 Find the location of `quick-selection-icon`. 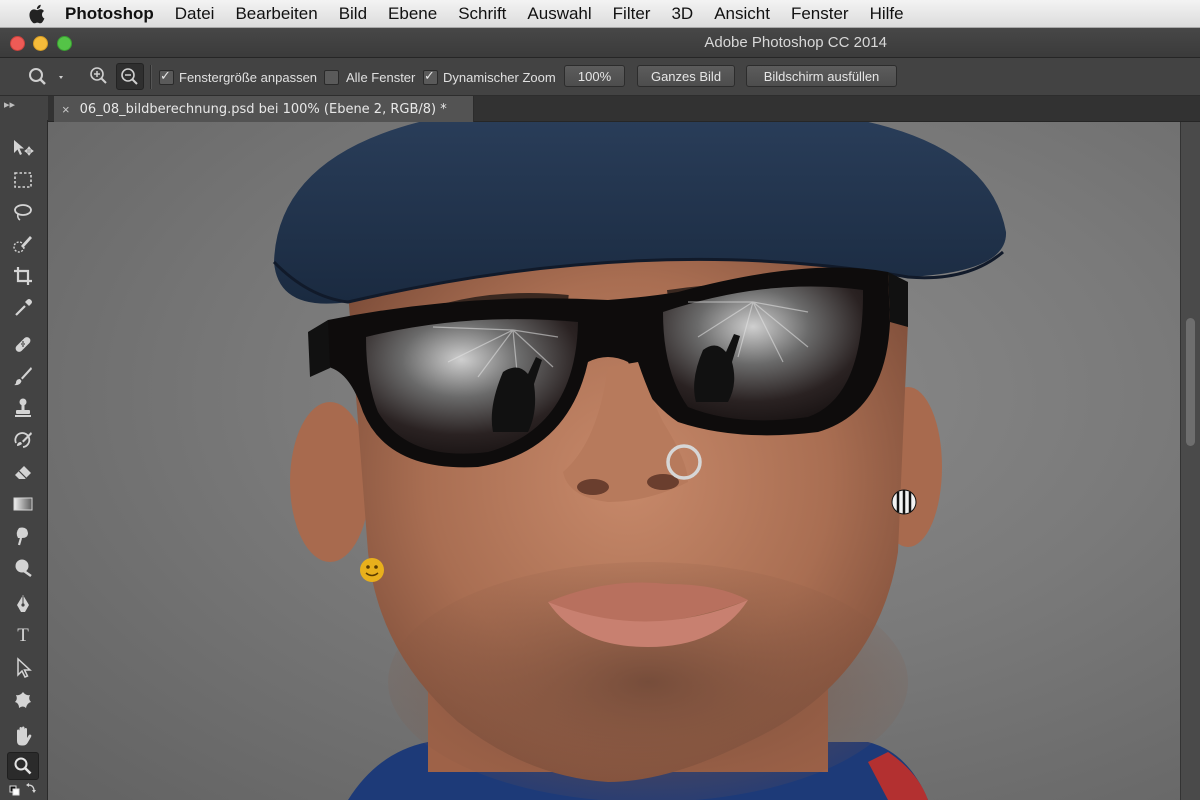

quick-selection-icon is located at coordinates (22, 244).